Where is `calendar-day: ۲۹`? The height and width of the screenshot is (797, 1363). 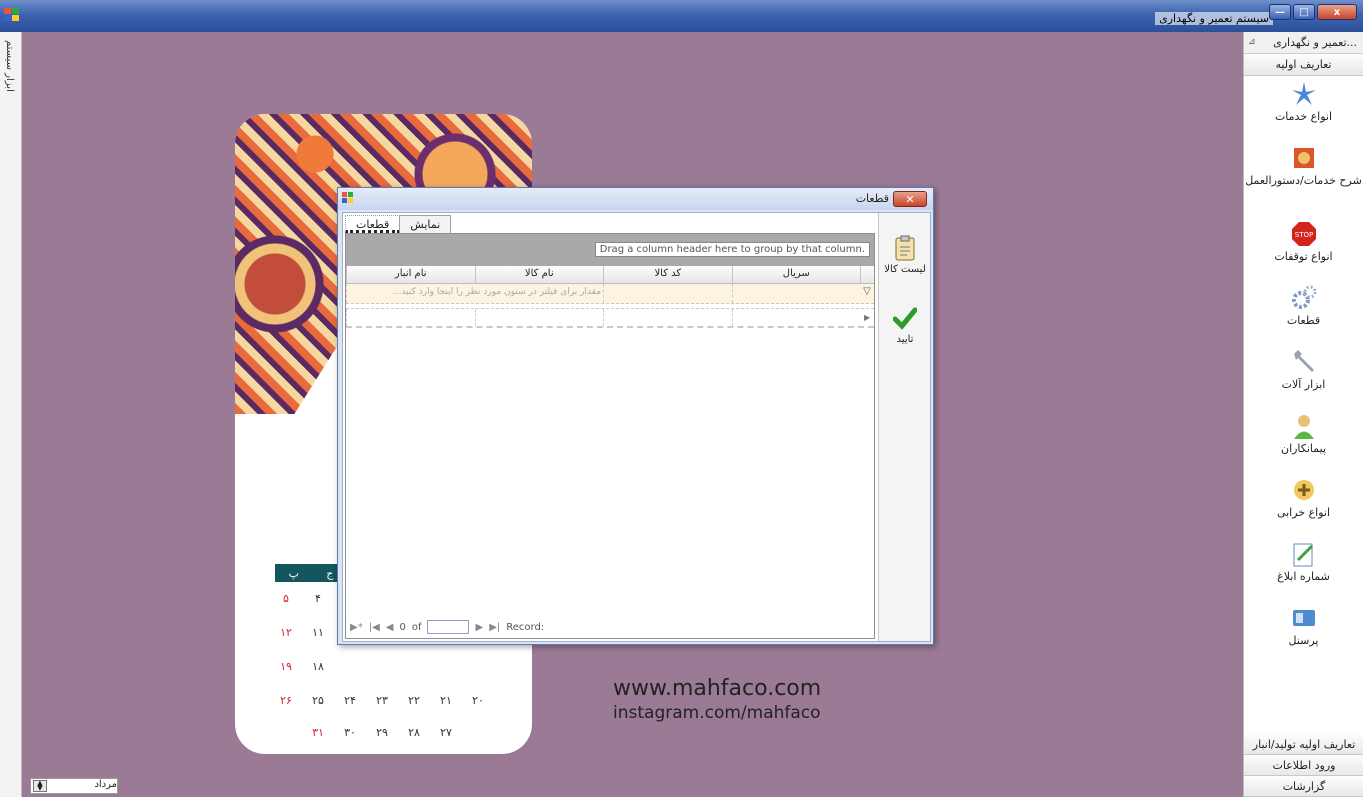 calendar-day: ۲۹ is located at coordinates (382, 732).